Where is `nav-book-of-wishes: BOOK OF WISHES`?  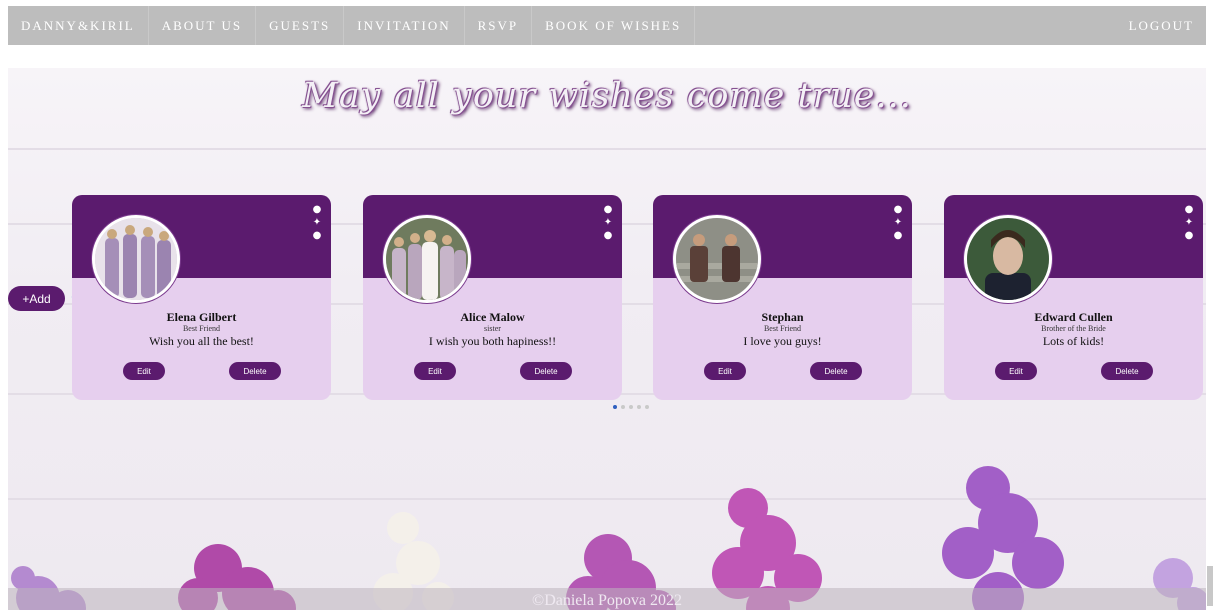 nav-book-of-wishes: BOOK OF WISHES is located at coordinates (614, 25).